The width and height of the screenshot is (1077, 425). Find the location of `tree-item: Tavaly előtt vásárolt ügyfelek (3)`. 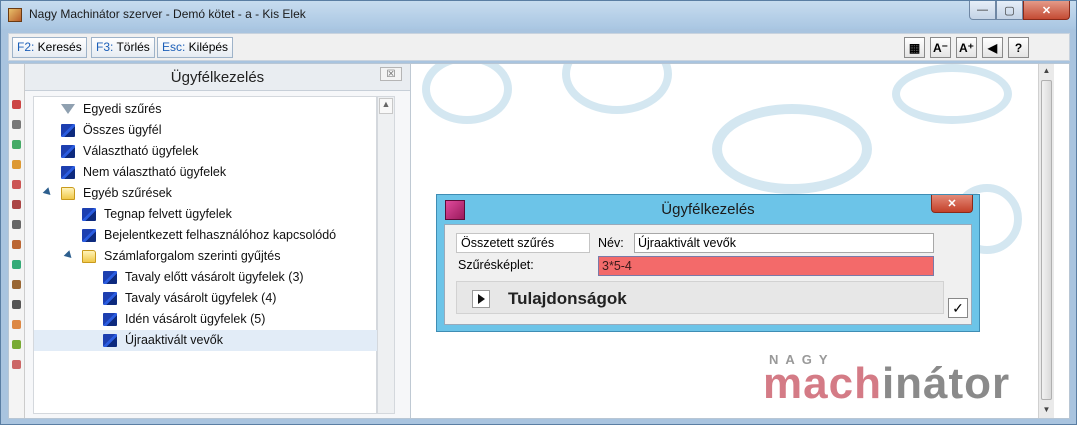

tree-item: Tavaly előtt vásárolt ügyfelek (3) is located at coordinates (205, 277).